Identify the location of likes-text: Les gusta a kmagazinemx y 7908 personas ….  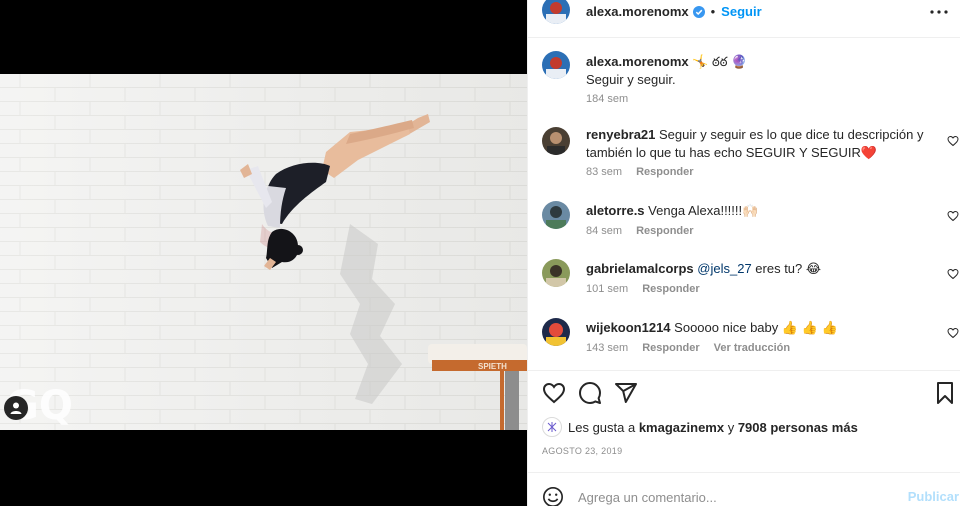
(713, 427).